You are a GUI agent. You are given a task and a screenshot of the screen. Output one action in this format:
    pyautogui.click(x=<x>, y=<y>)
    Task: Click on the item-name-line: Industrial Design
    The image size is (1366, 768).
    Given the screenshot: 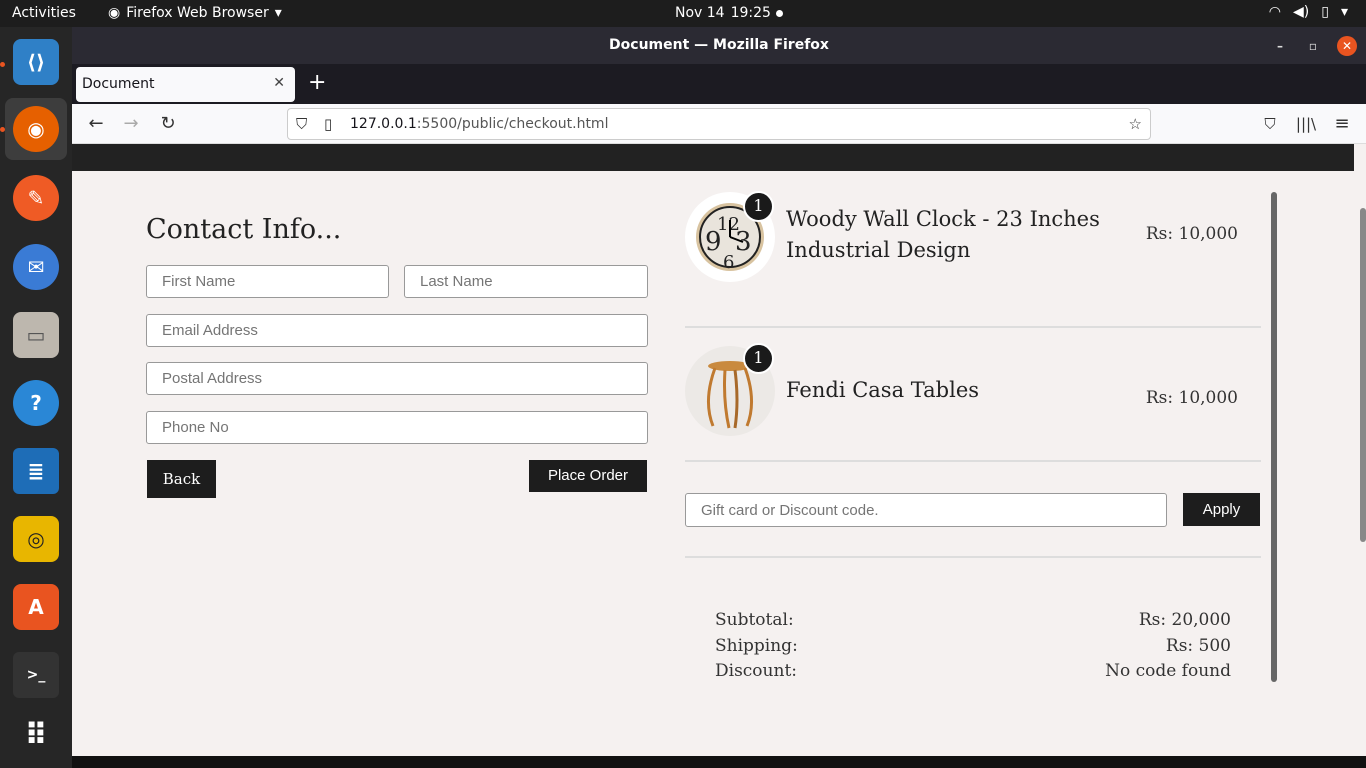 What is the action you would take?
    pyautogui.click(x=878, y=250)
    